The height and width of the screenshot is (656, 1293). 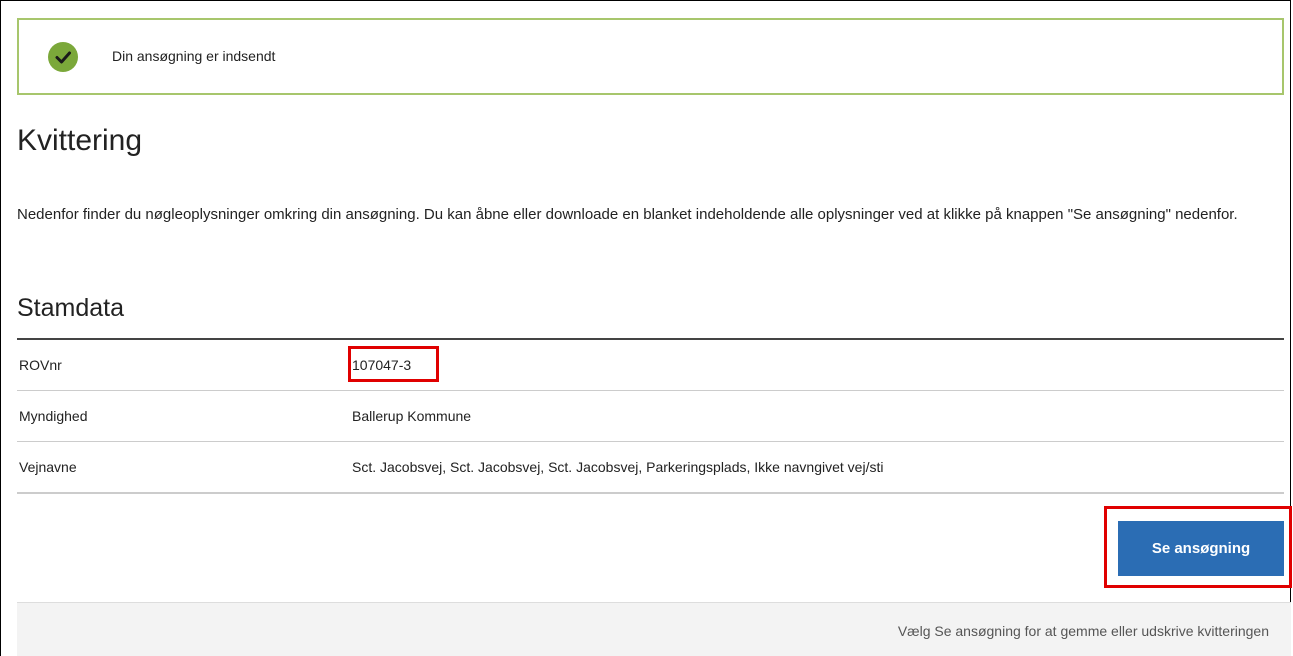 I want to click on row-value-myndighed: Ballerup Kommune, so click(x=412, y=416).